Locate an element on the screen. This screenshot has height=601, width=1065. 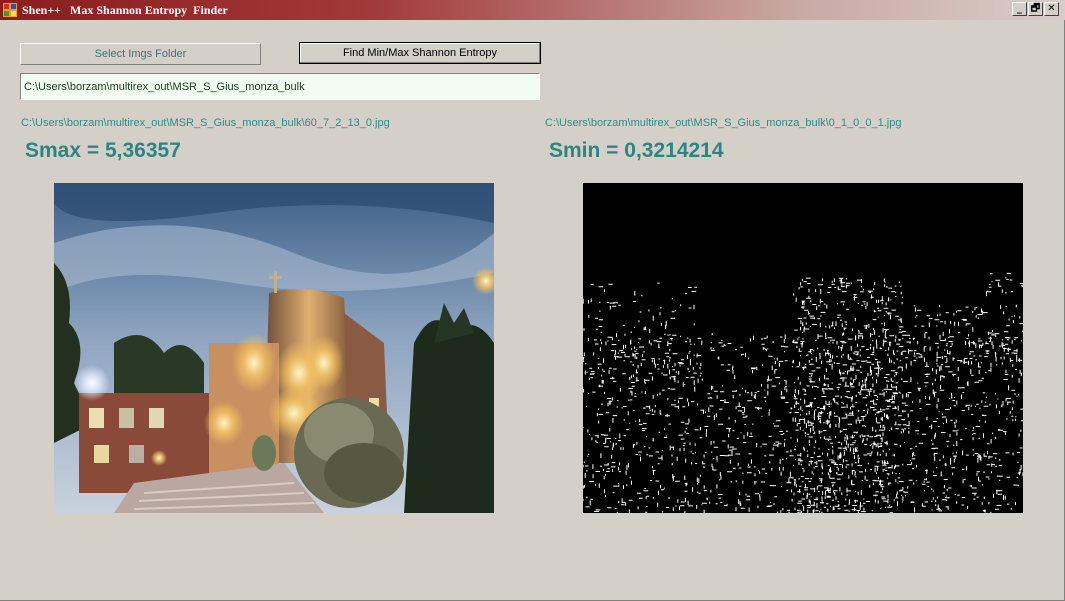
window-title: Shen++ Max Shannon Entropy Finder is located at coordinates (125, 10).